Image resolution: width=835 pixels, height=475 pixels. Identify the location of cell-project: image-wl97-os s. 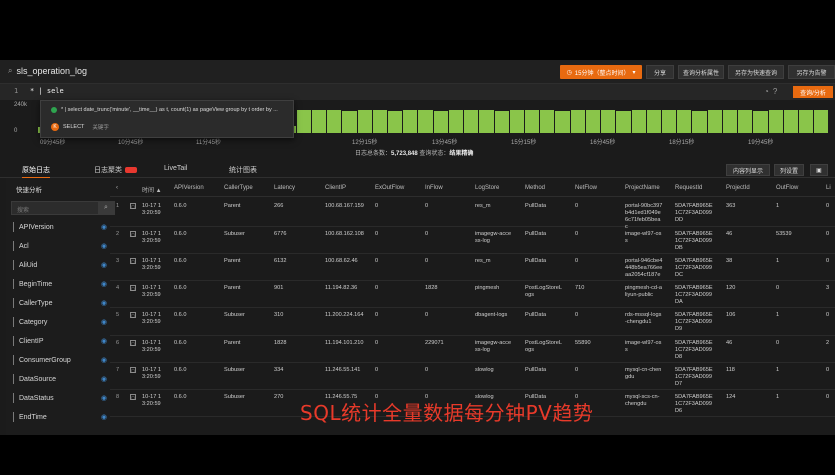
(643, 347).